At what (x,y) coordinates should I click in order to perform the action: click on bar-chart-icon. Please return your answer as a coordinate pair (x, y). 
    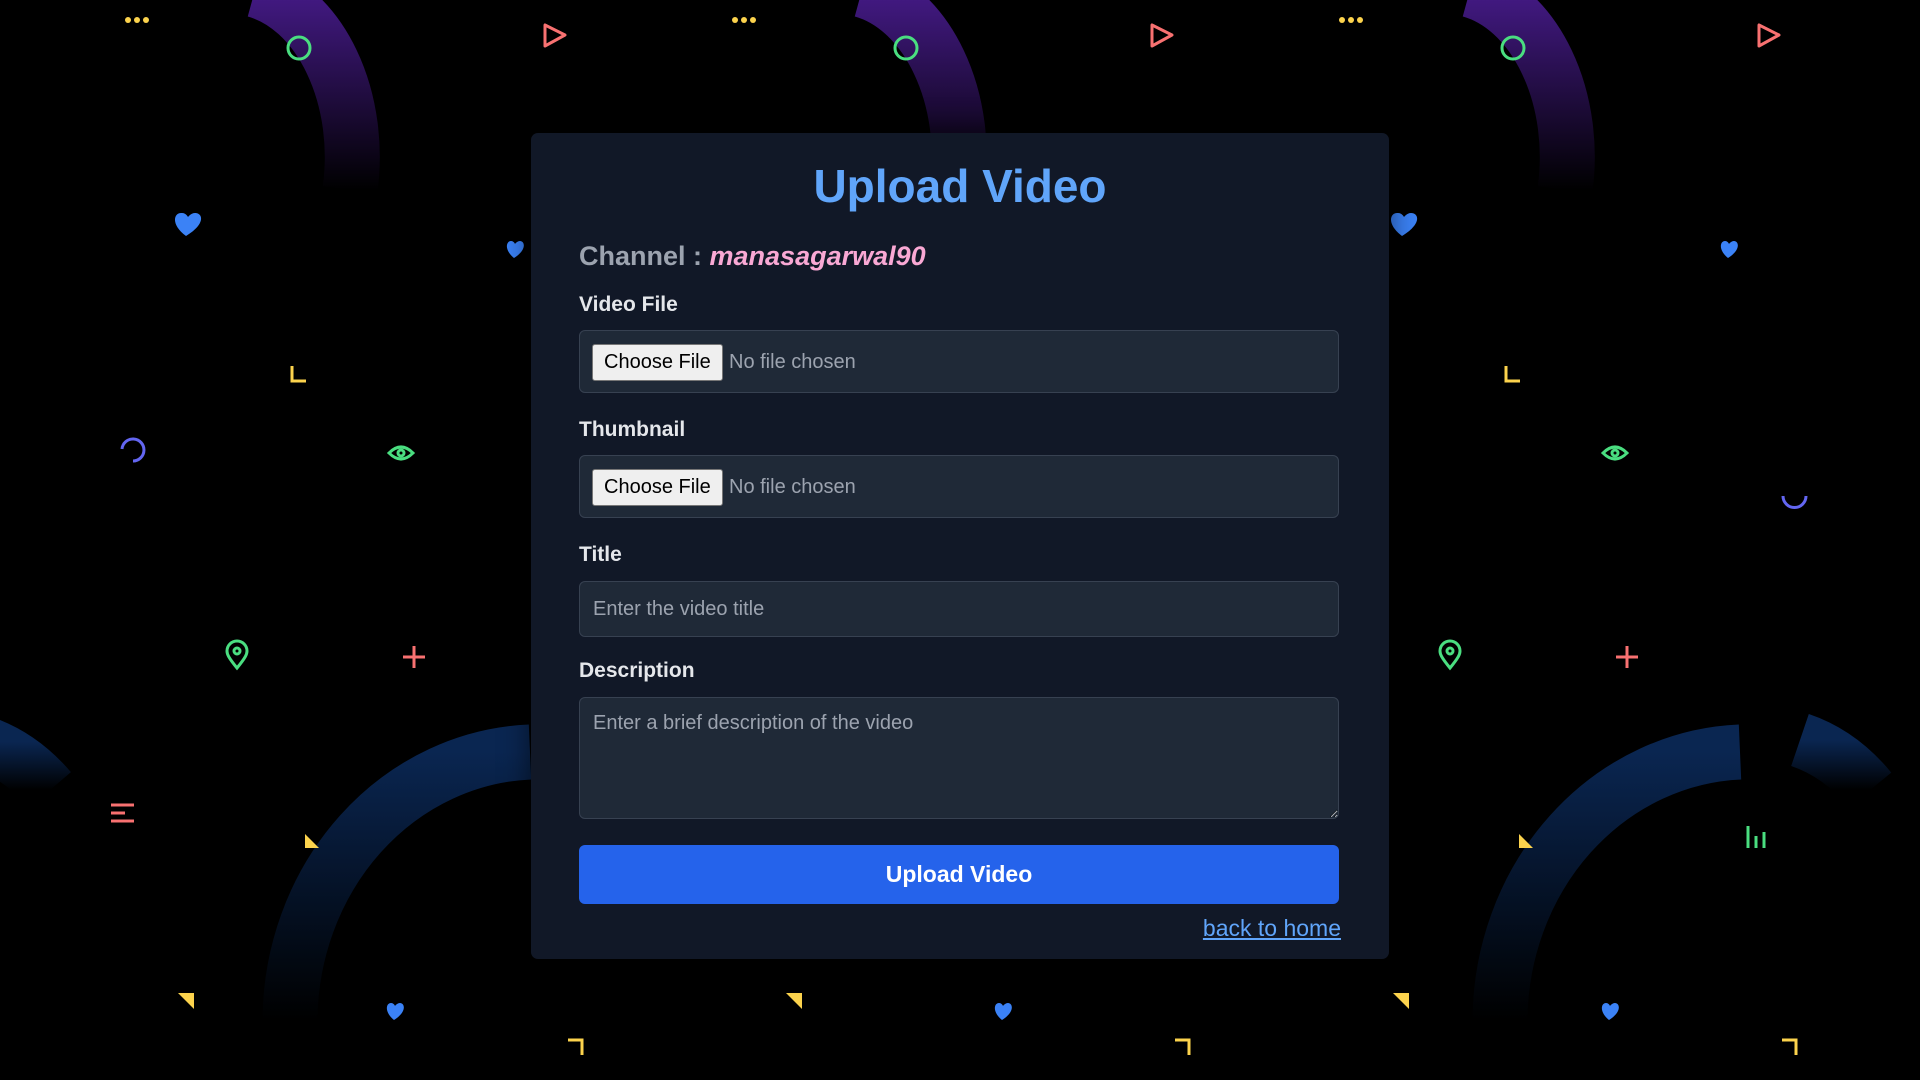
    Looking at the image, I should click on (1756, 837).